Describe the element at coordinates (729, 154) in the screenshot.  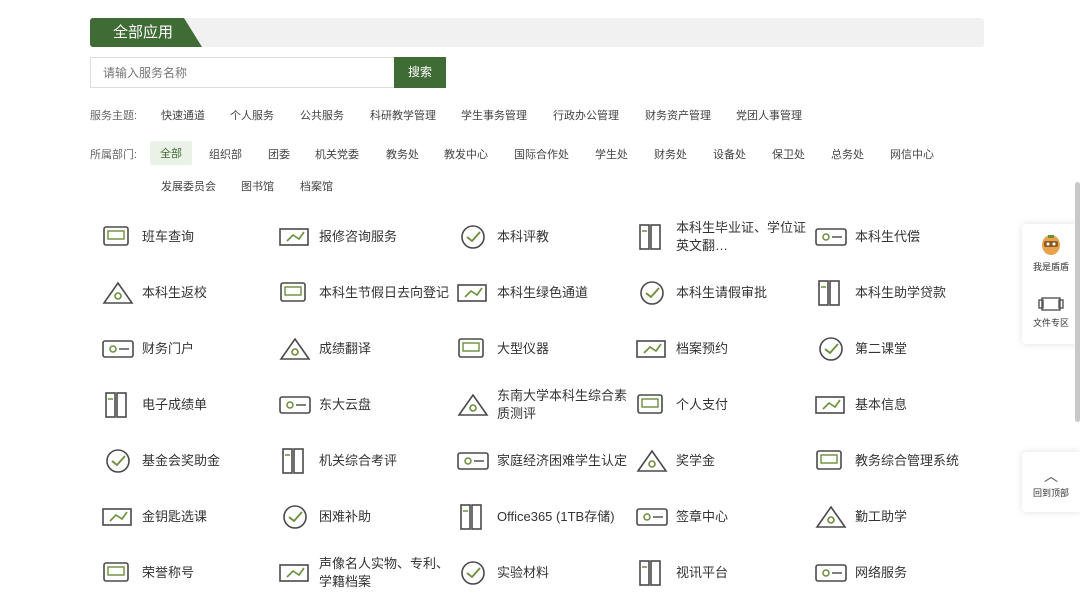
I see `dept-item: 设备处` at that location.